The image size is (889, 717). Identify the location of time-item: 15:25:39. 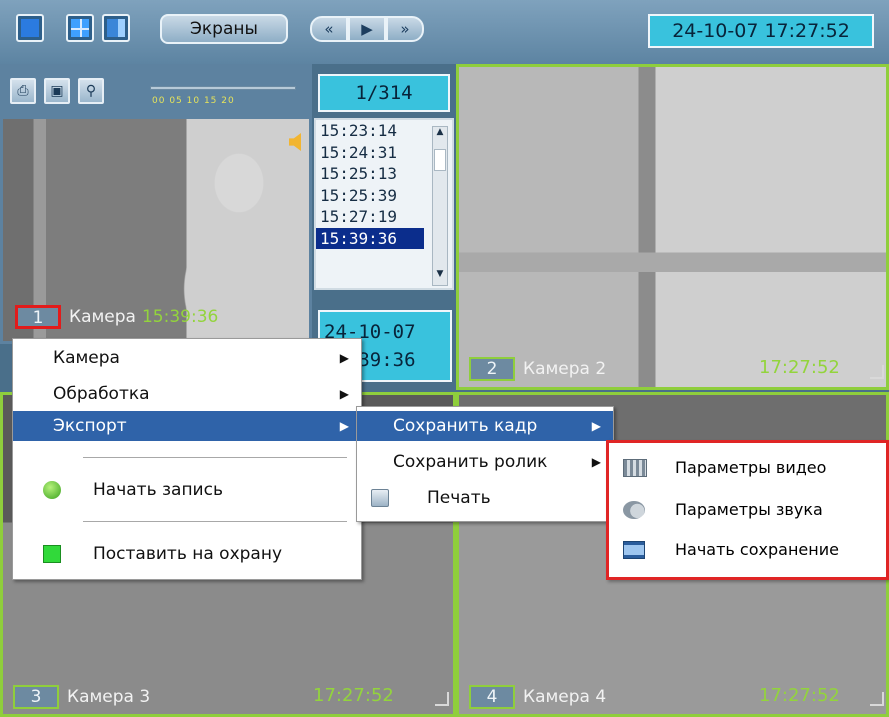
(370, 196).